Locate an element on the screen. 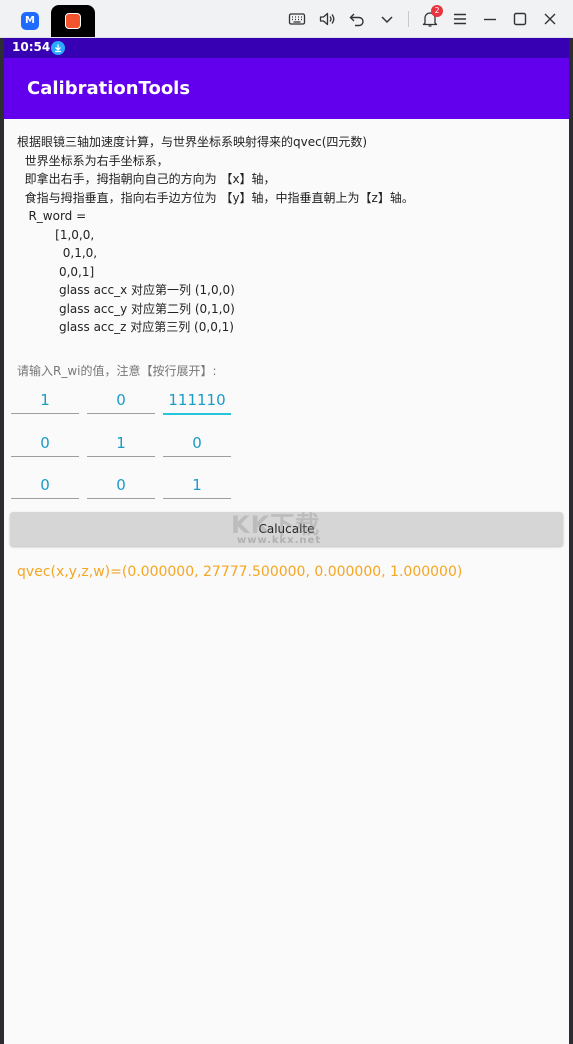 The height and width of the screenshot is (1044, 573). matrix-cell-r1c2 is located at coordinates (121, 400).